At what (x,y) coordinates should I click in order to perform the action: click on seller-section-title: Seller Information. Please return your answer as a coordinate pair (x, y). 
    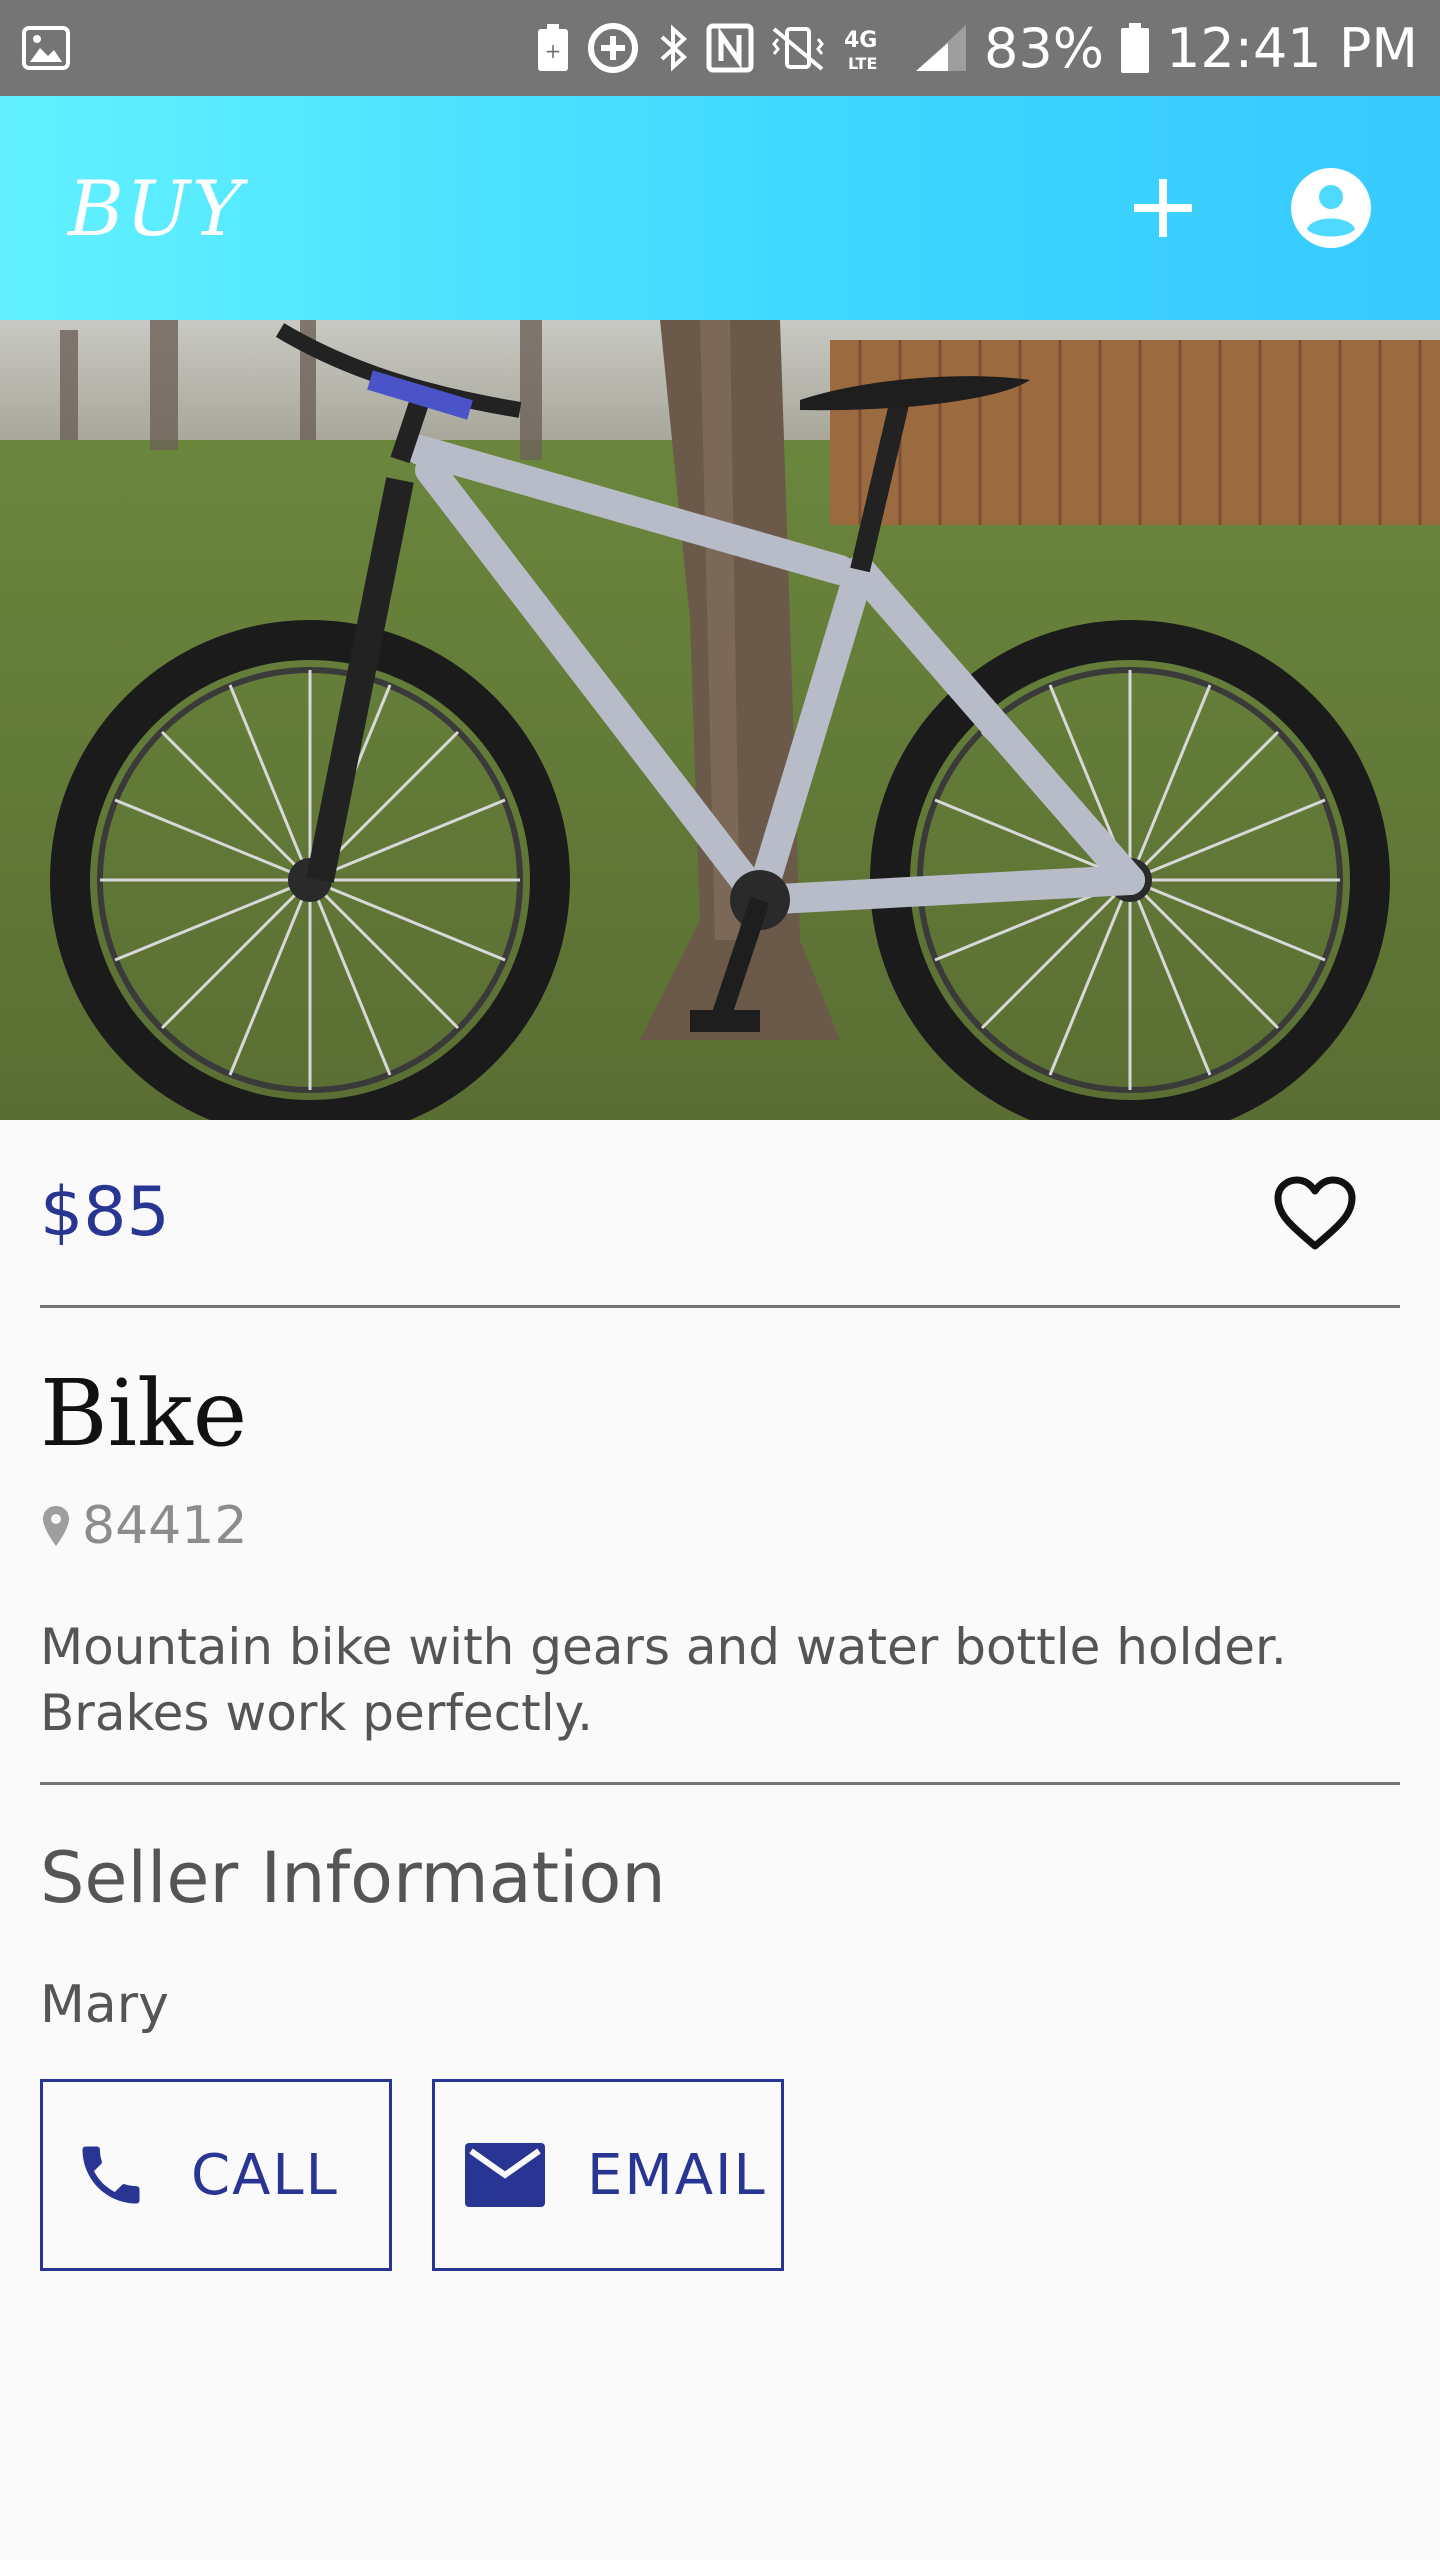
    Looking at the image, I should click on (353, 1878).